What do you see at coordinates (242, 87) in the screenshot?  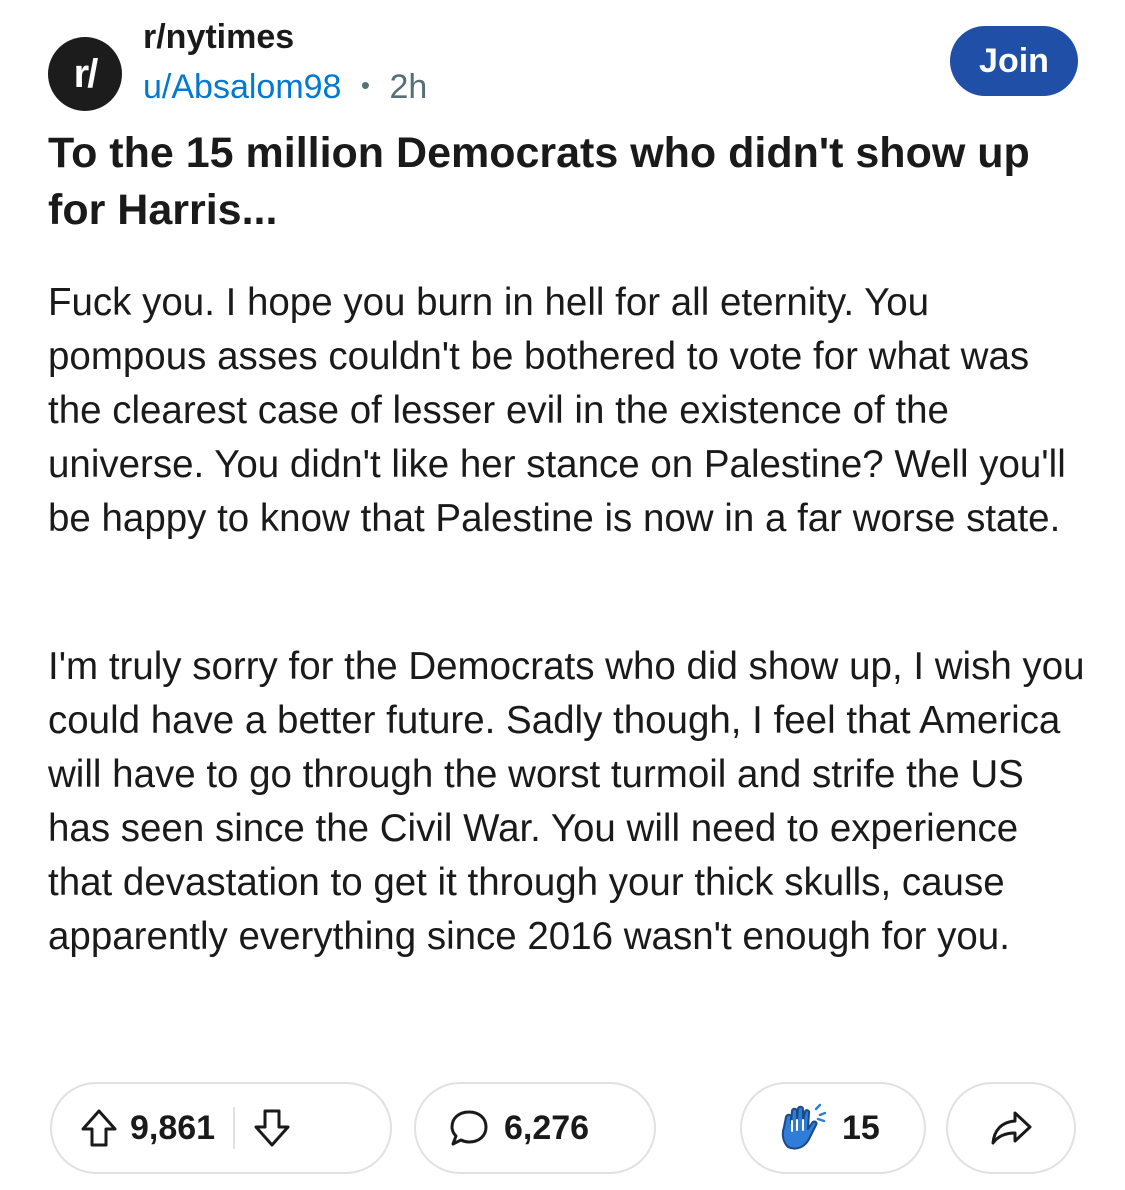 I see `author-link: u/Absalom98` at bounding box center [242, 87].